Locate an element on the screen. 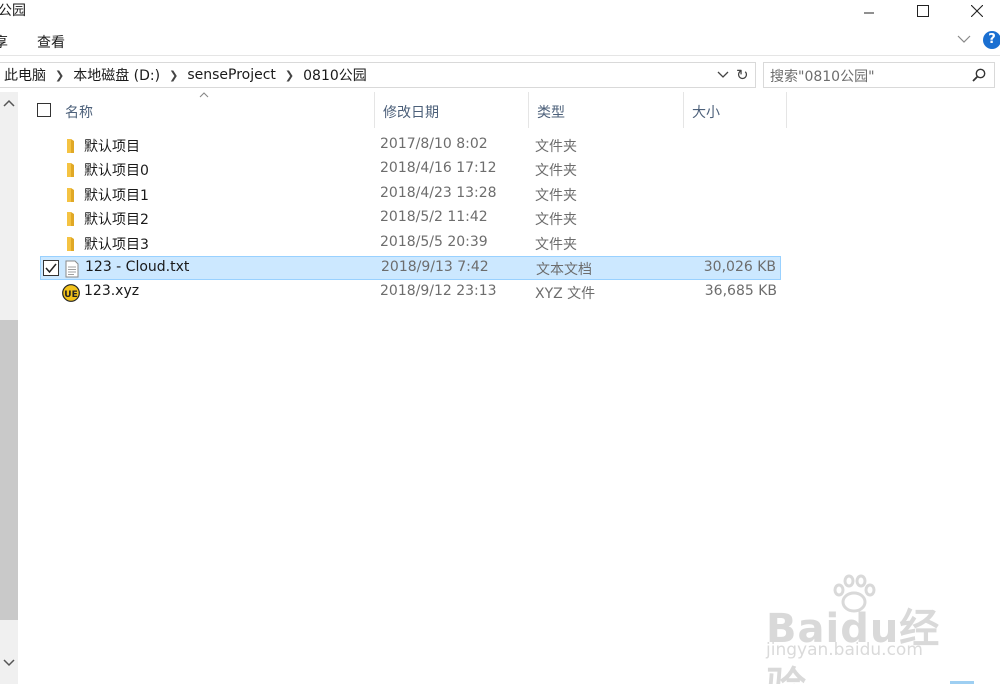  column-name-label: 名称 is located at coordinates (79, 113).